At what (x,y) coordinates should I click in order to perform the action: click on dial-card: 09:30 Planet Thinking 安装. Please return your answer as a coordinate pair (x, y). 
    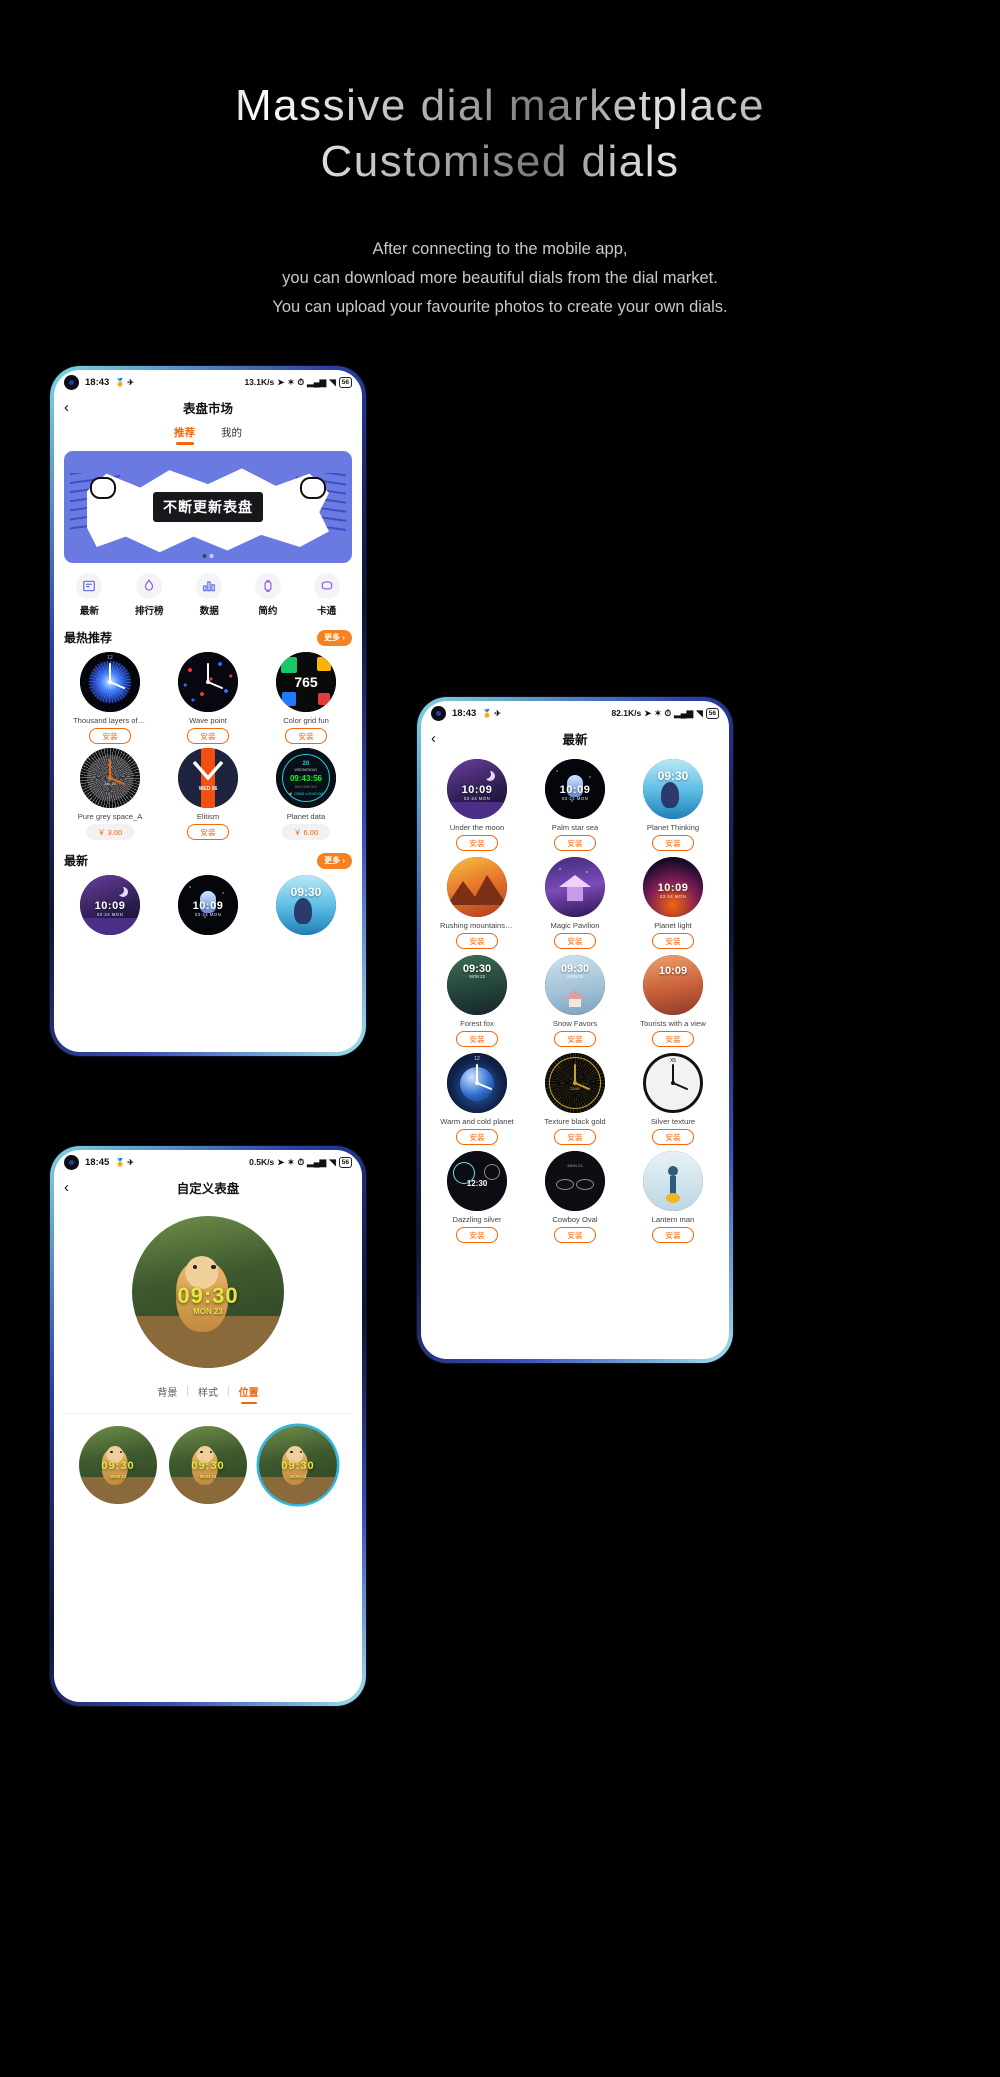
    Looking at the image, I should click on (673, 805).